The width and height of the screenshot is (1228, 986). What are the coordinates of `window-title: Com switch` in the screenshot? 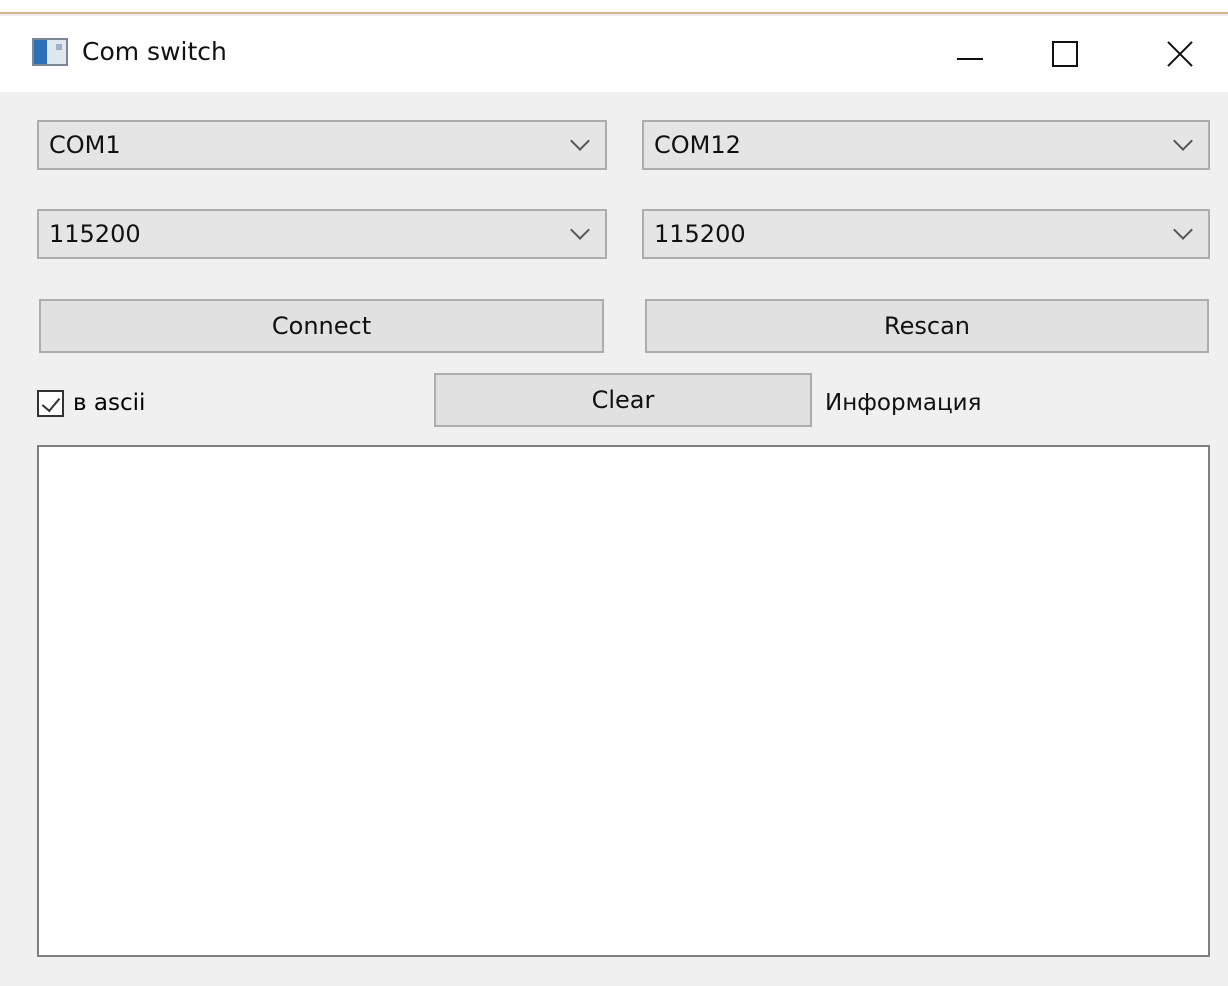 It's located at (154, 51).